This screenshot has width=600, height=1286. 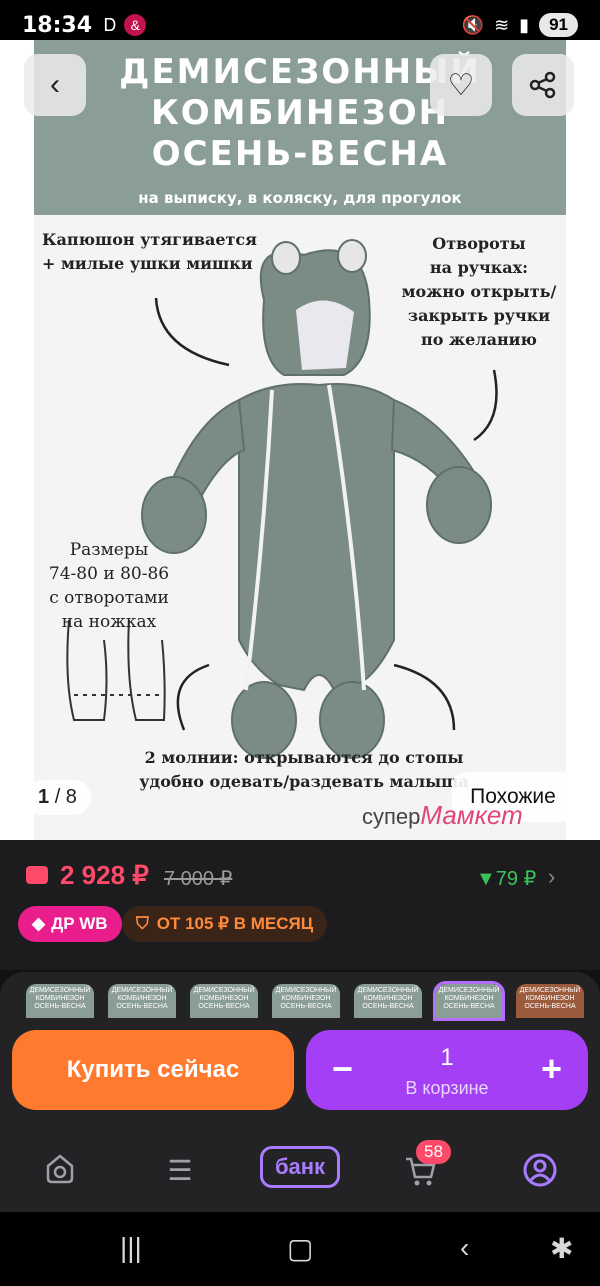 I want to click on share-button, so click(x=543, y=85).